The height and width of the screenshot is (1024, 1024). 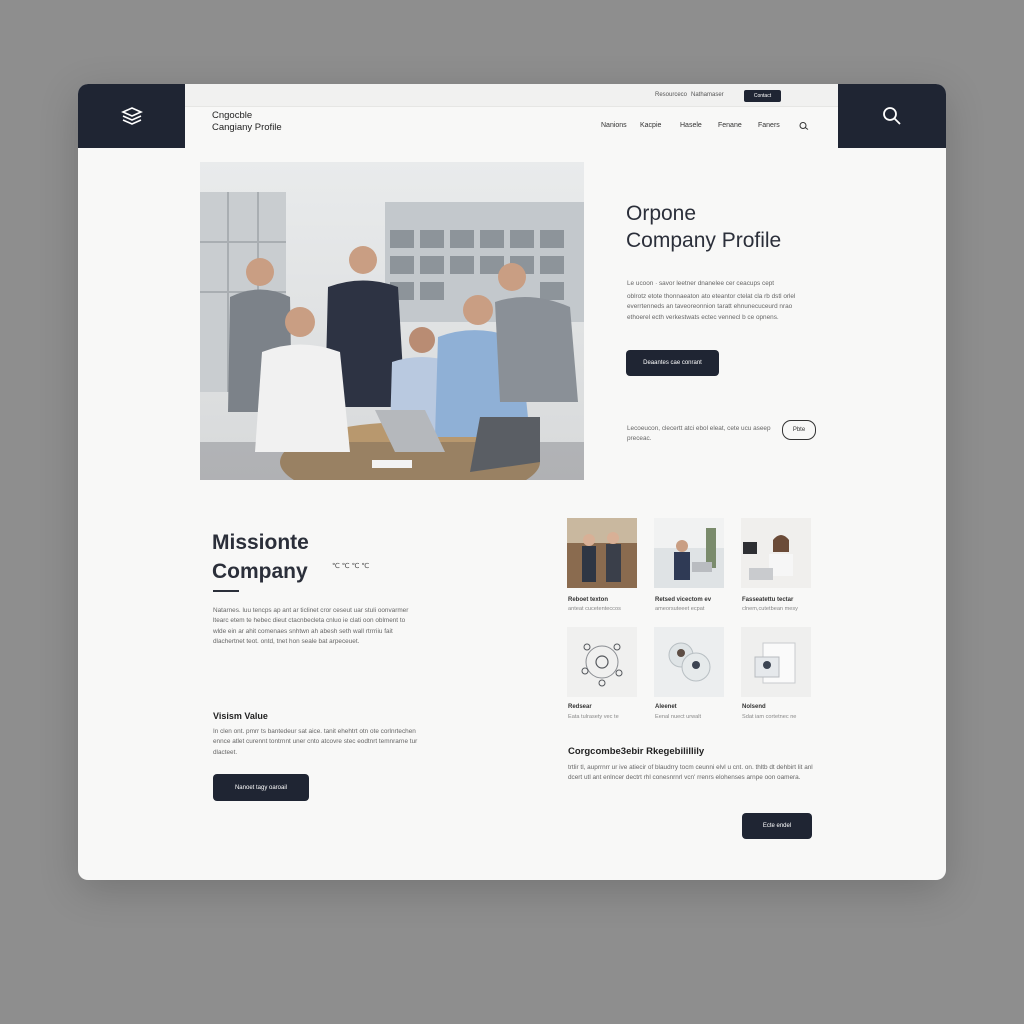 What do you see at coordinates (671, 95) in the screenshot?
I see `top-link-1: Resourceco` at bounding box center [671, 95].